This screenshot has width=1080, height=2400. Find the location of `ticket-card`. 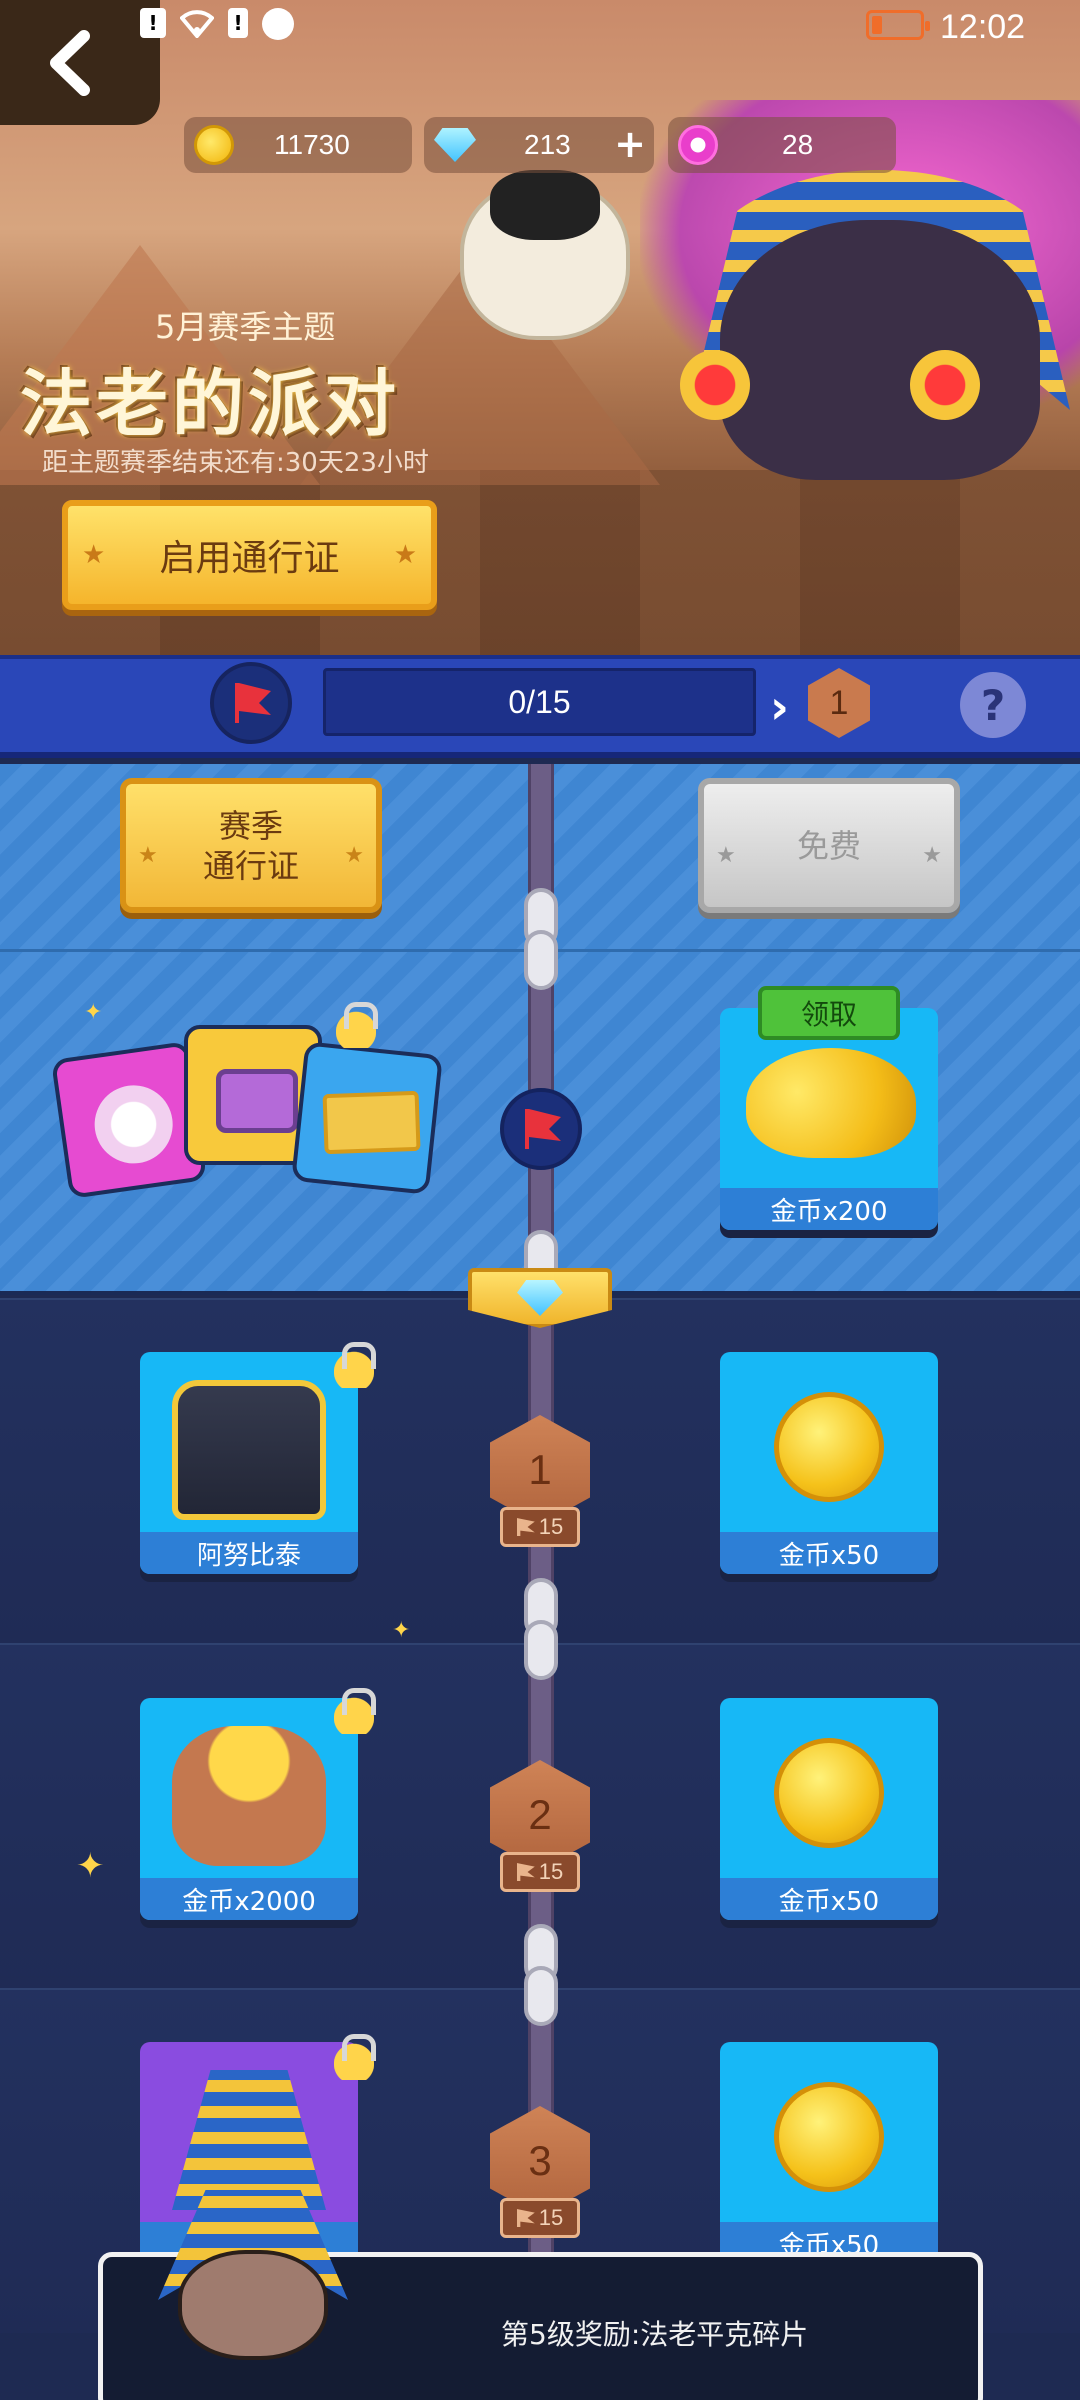

ticket-card is located at coordinates (367, 1118).